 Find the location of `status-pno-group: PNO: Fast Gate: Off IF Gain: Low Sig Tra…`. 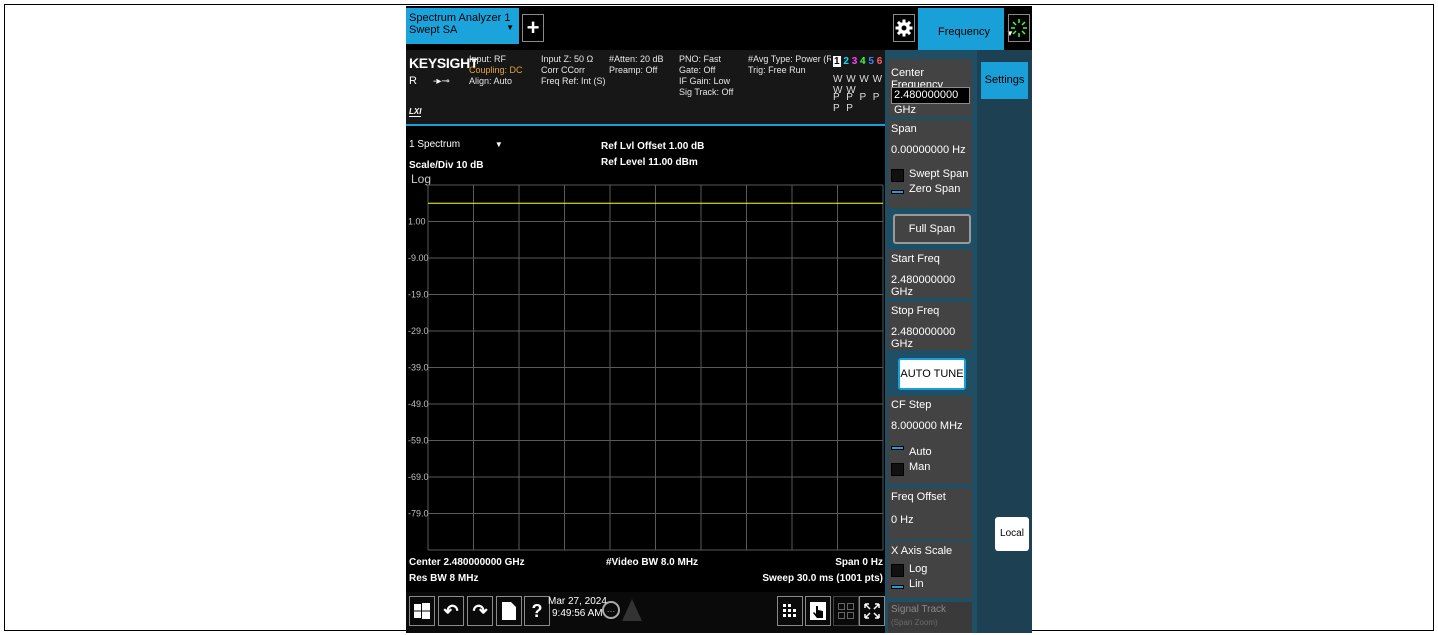

status-pno-group: PNO: Fast Gate: Off IF Gain: Low Sig Tra… is located at coordinates (706, 76).